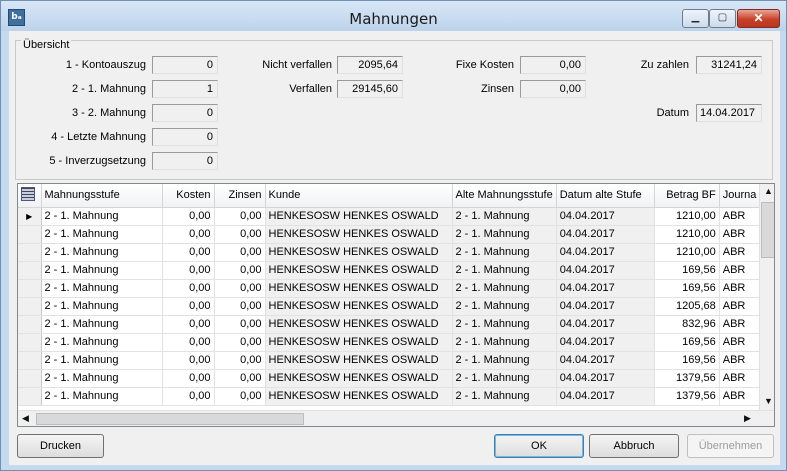 This screenshot has height=471, width=787. Describe the element at coordinates (396, 418) in the screenshot. I see `horizontal-scrollbar: ◀ ▶` at that location.